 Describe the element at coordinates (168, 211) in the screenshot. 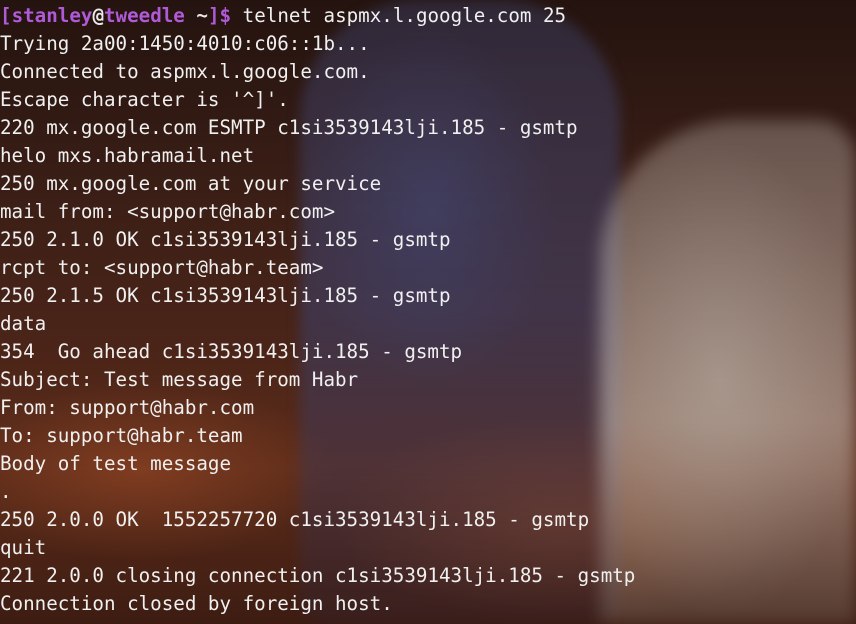

I see `output-line: mail from: <support@habr.com>` at that location.